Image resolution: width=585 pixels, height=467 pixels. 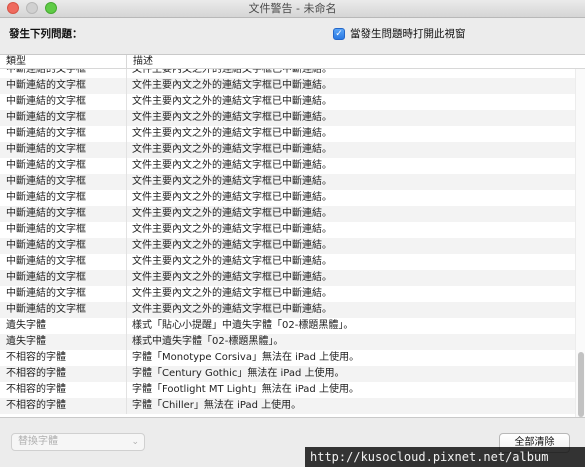 What do you see at coordinates (445, 457) in the screenshot?
I see `watermark: http://kusocloud.pixnet.net/album` at bounding box center [445, 457].